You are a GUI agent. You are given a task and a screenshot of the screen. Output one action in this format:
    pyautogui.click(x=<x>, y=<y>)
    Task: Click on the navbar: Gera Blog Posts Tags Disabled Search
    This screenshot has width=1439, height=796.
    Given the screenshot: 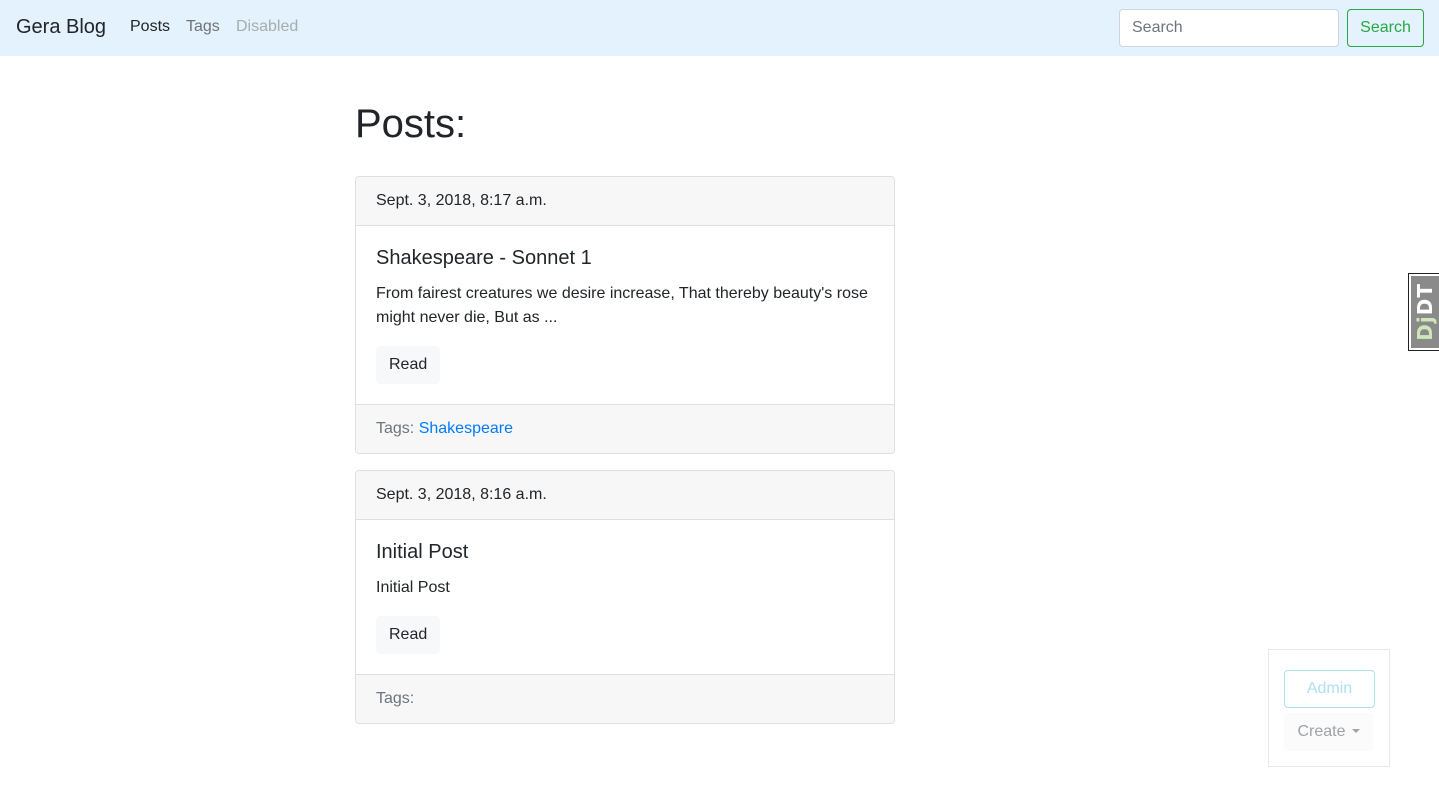 What is the action you would take?
    pyautogui.click(x=719, y=28)
    